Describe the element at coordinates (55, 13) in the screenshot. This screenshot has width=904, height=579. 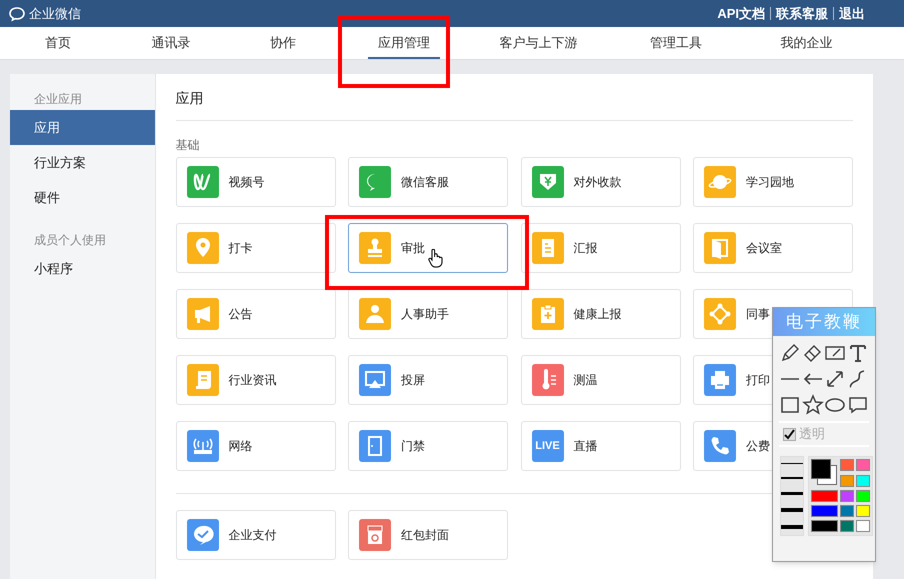
I see `brand-name: 企业微信` at that location.